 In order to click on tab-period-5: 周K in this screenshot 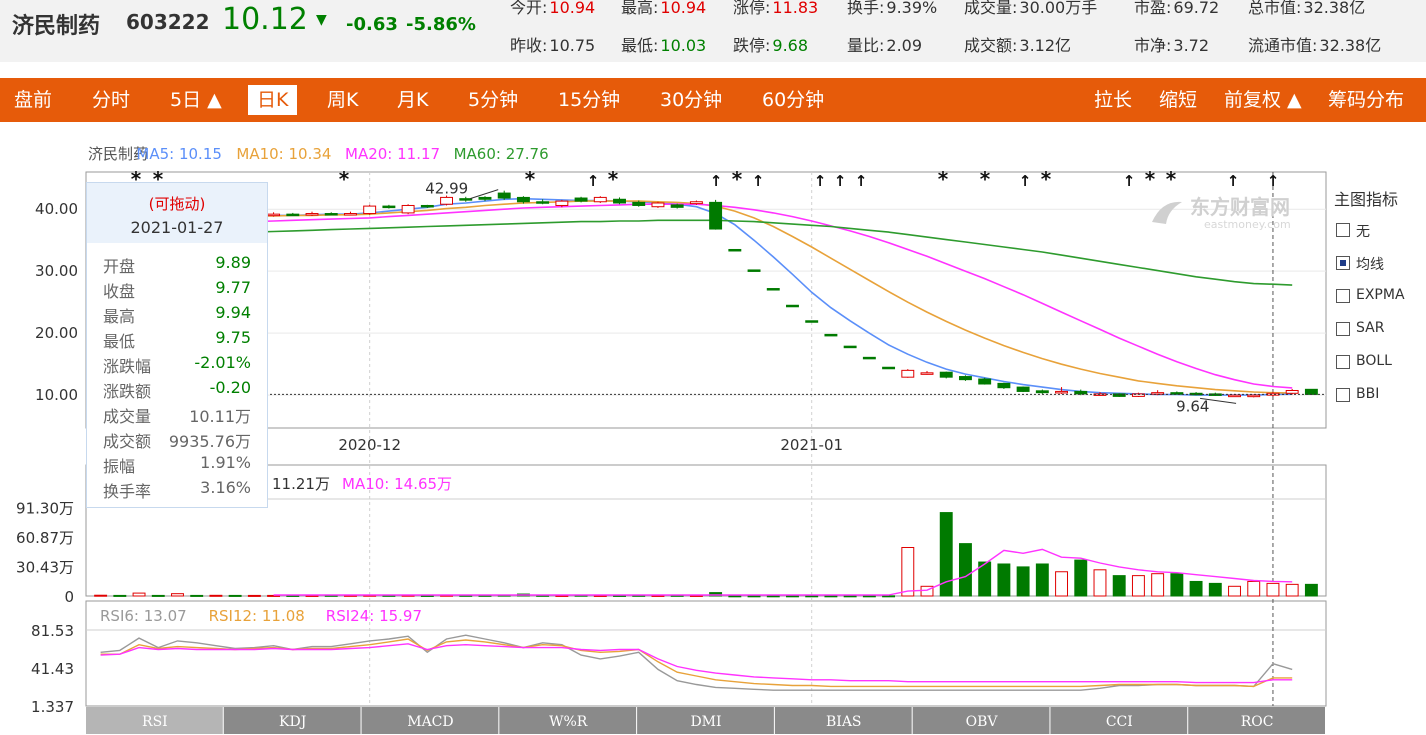, I will do `click(342, 100)`.